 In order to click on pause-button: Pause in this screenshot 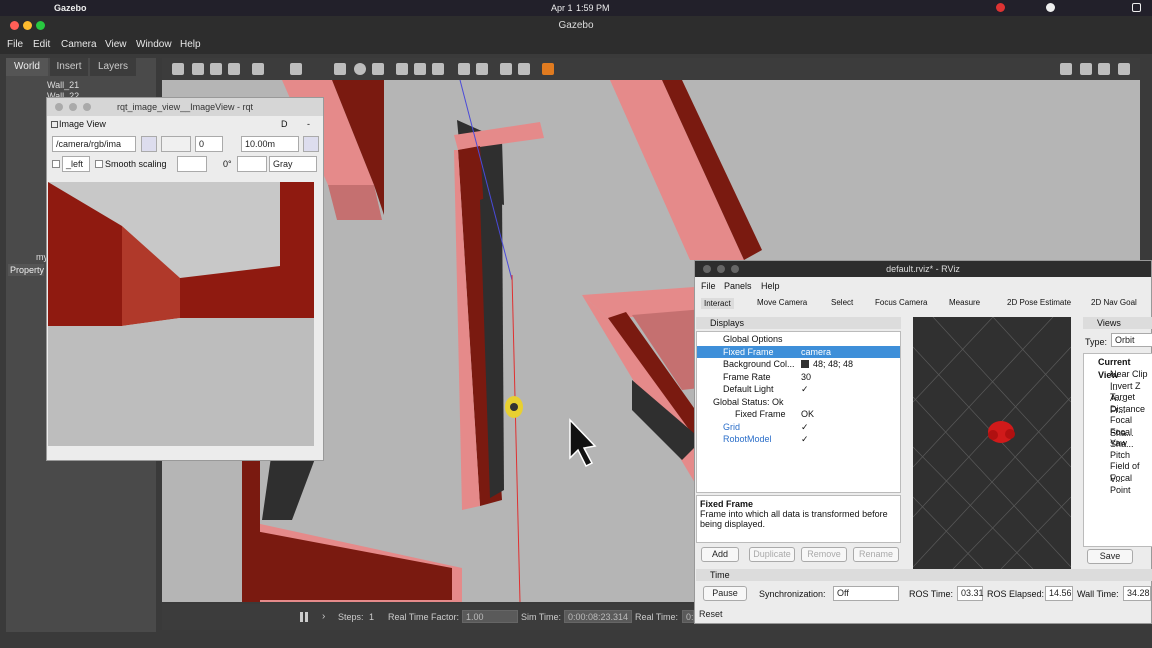, I will do `click(725, 593)`.